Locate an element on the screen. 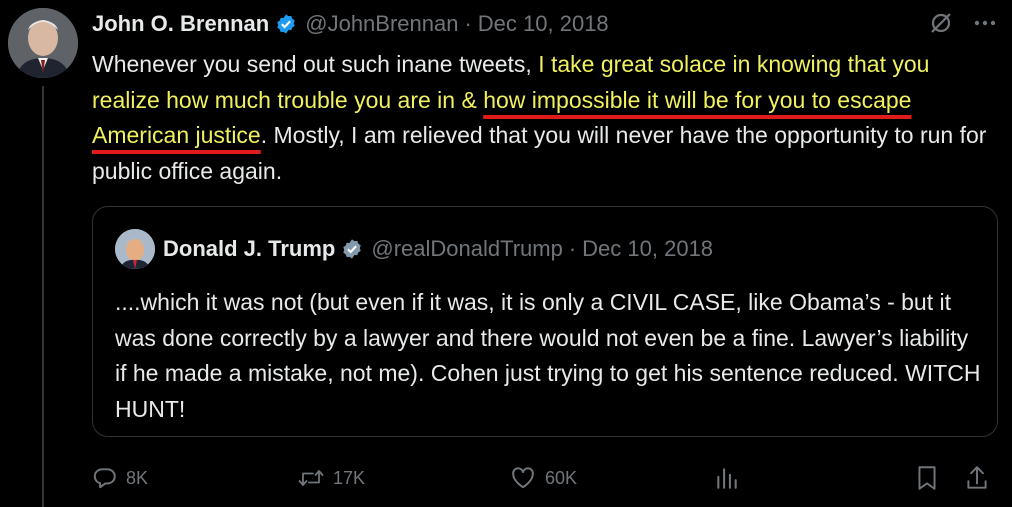  like-button: 60K is located at coordinates (611, 478).